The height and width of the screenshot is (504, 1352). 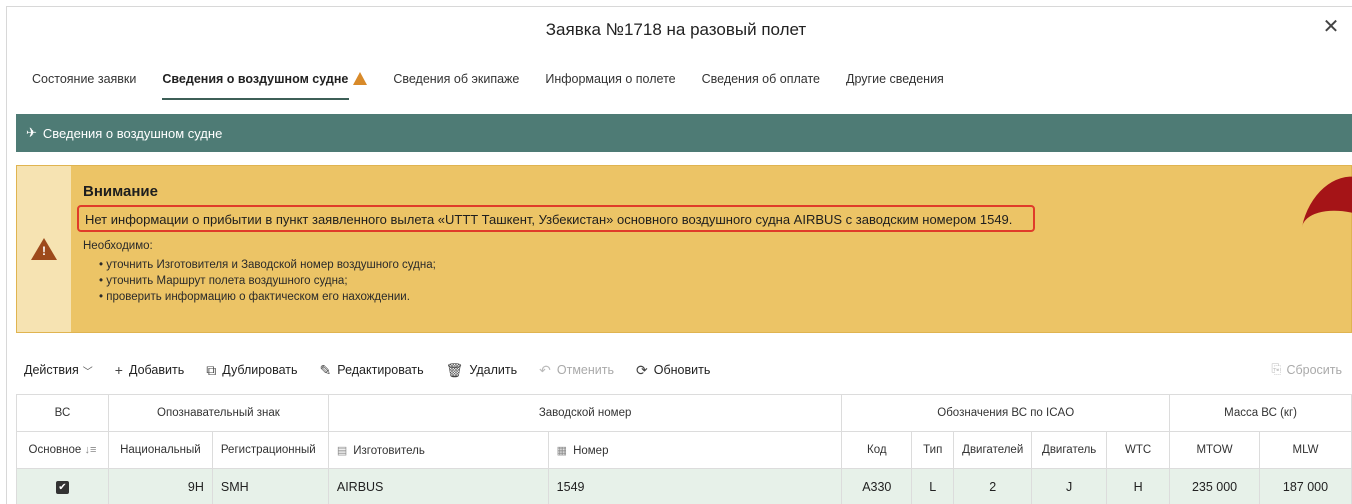 I want to click on list-icon: ▤, so click(x=342, y=450).